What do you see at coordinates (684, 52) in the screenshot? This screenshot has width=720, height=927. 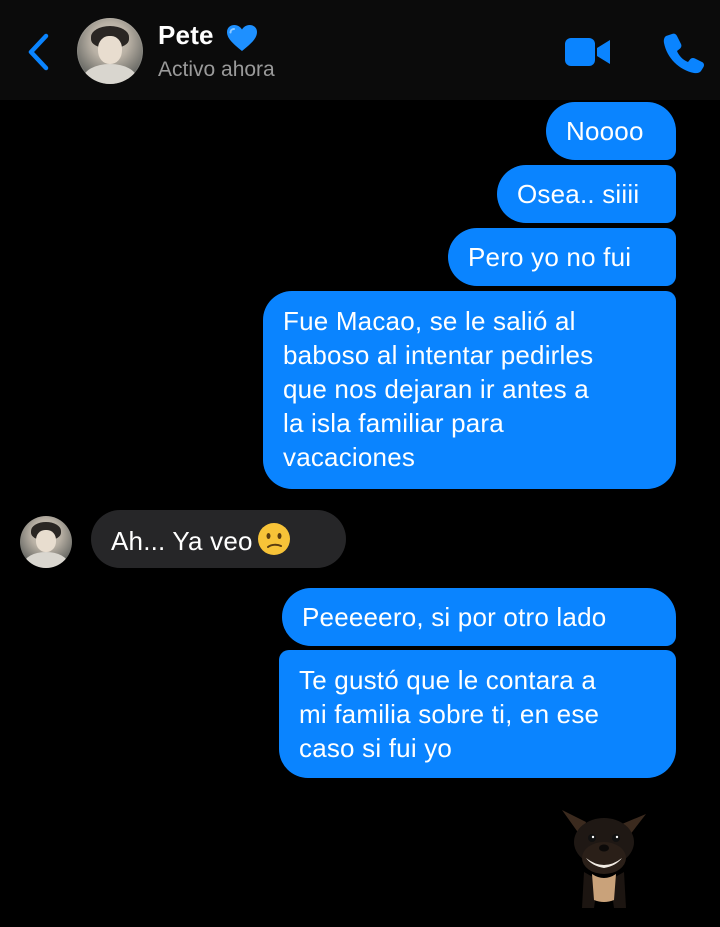 I see `phone-icon` at bounding box center [684, 52].